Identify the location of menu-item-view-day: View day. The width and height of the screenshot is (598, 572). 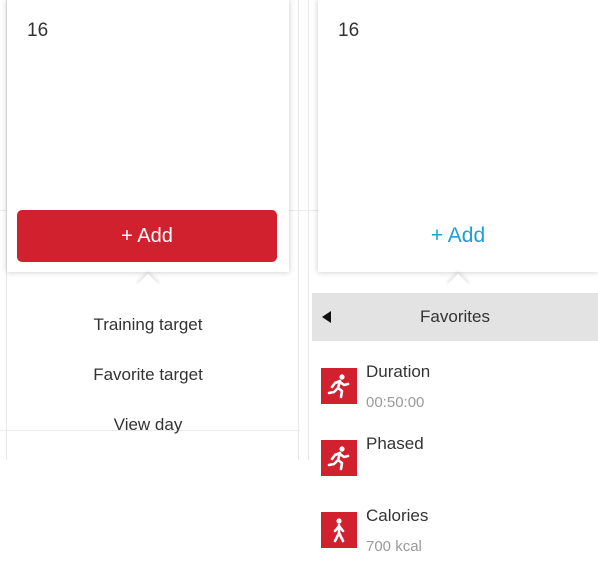
(148, 425).